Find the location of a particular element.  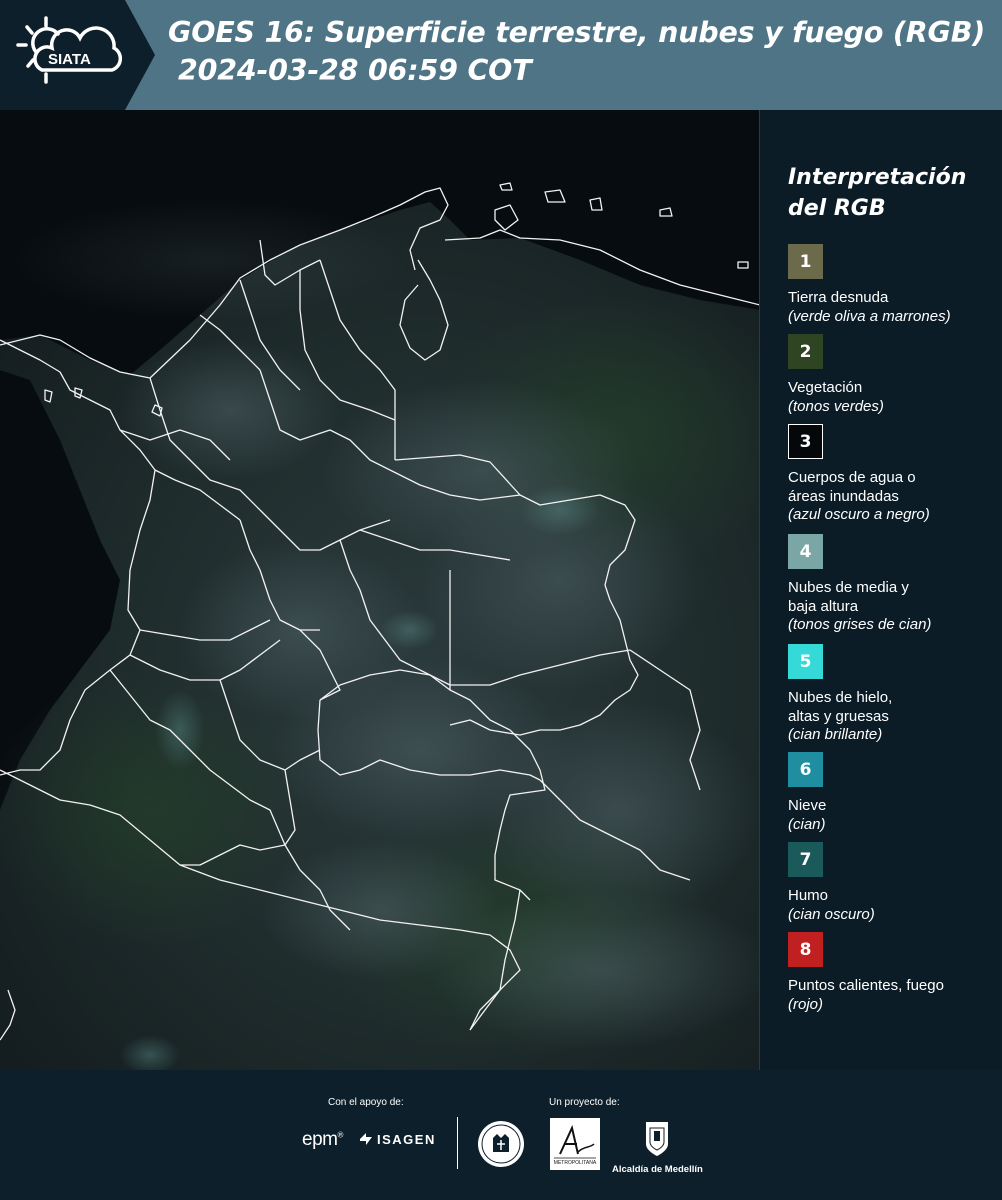

legend-swatch: 7 is located at coordinates (805, 859).